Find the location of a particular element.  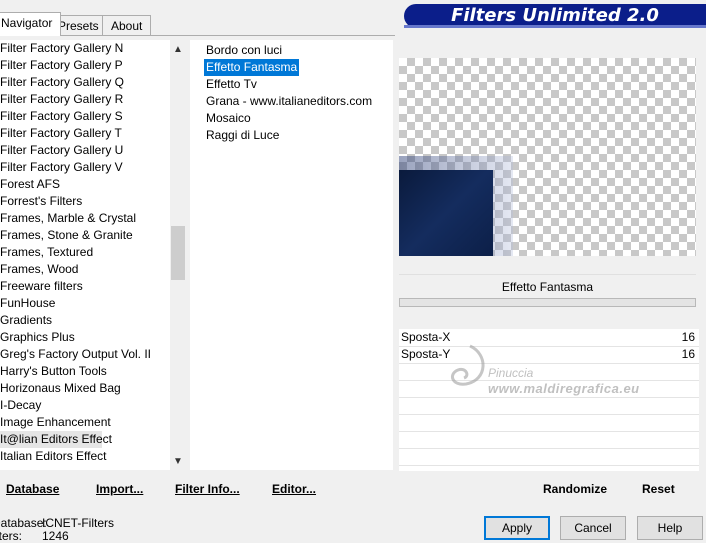

category-item: Filter Factory Gallery S is located at coordinates (85, 116).